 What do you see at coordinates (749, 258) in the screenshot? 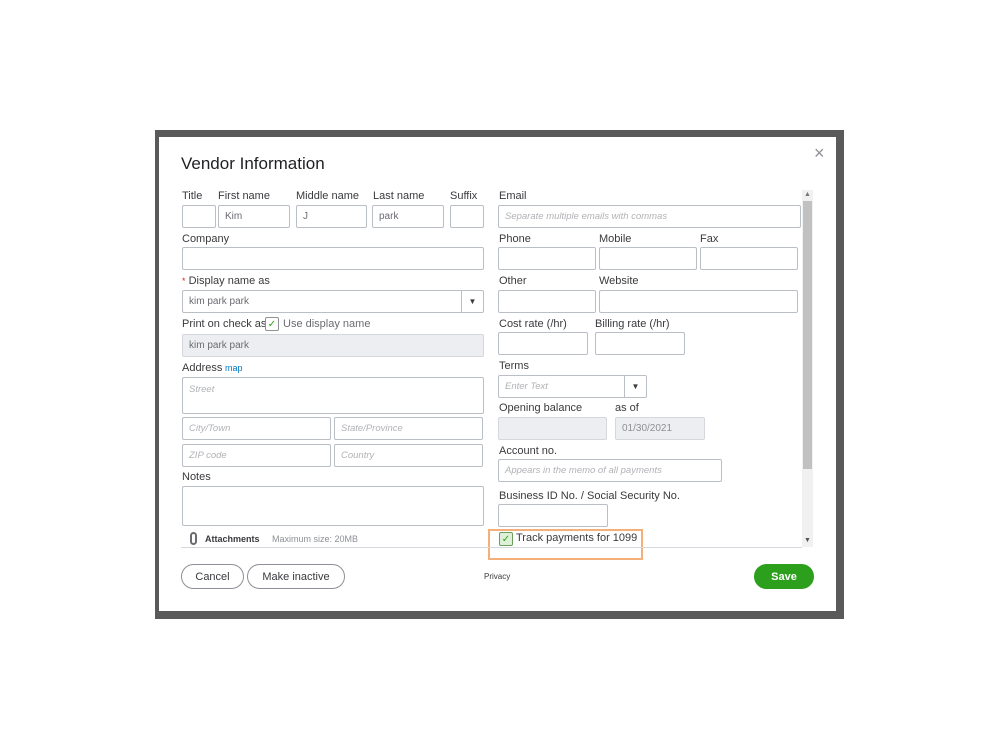
I see `fax-input` at bounding box center [749, 258].